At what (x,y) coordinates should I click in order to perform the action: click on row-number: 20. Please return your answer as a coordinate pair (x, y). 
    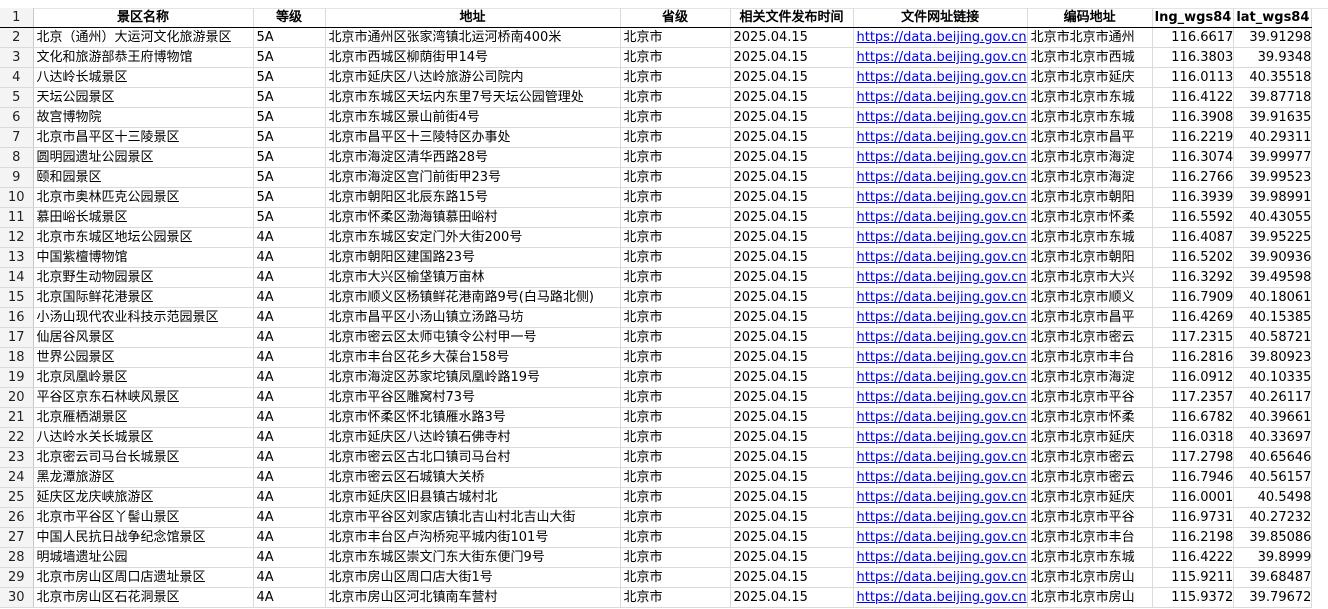
    Looking at the image, I should click on (17, 397).